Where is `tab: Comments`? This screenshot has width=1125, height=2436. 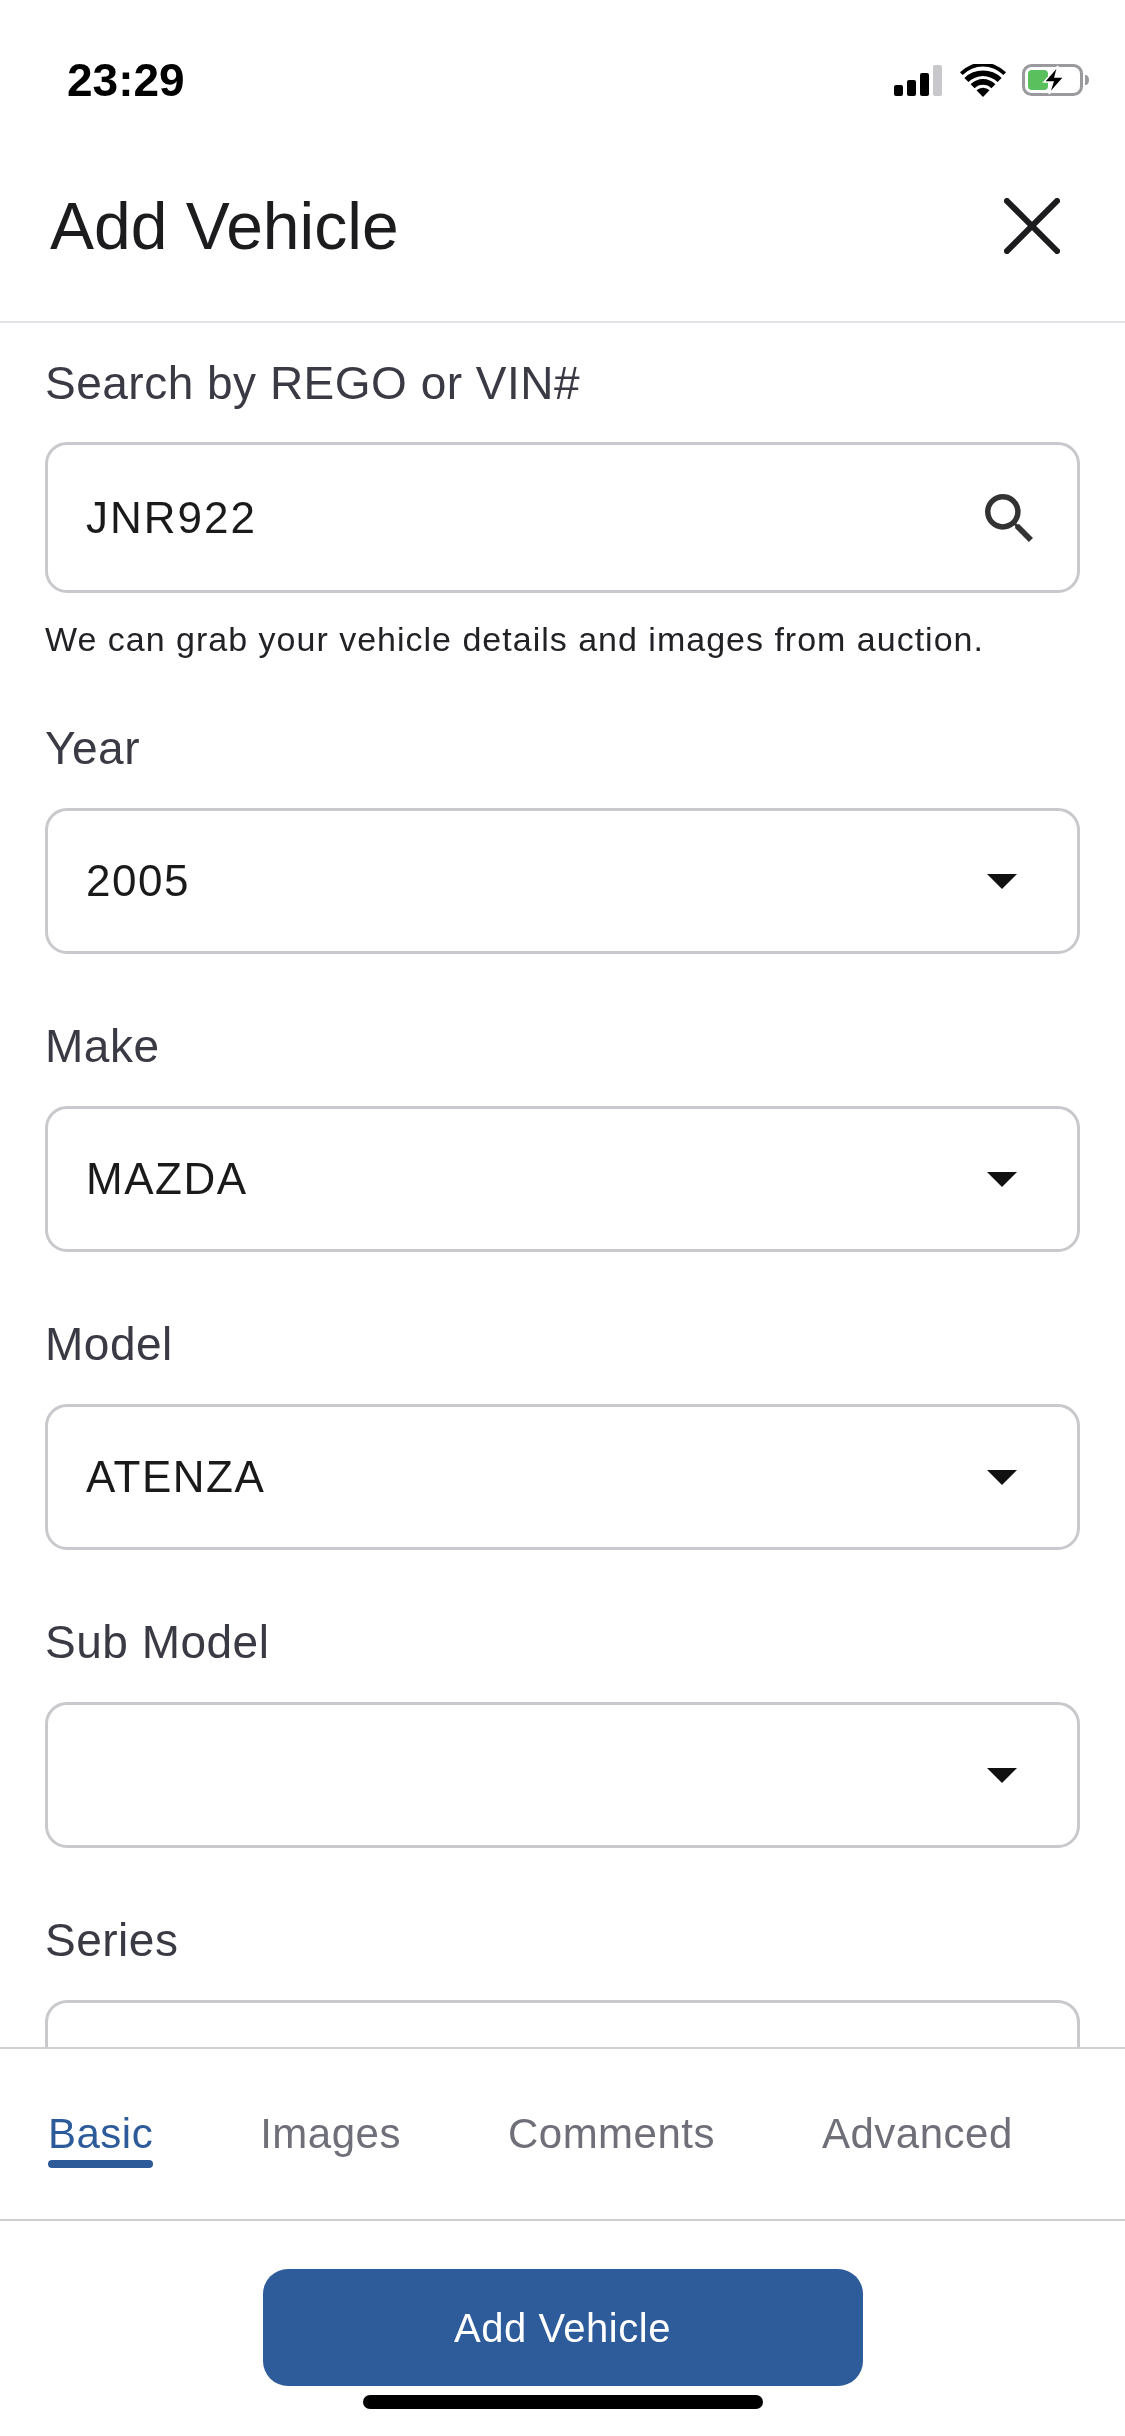
tab: Comments is located at coordinates (611, 2134).